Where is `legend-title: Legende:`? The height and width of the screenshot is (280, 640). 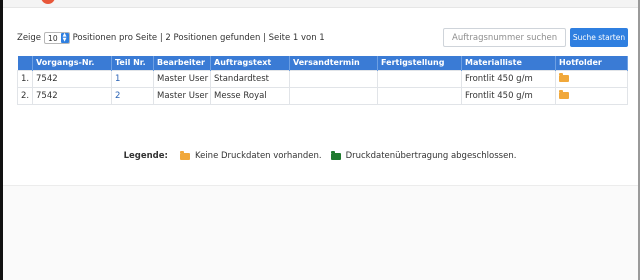 legend-title: Legende: is located at coordinates (145, 156).